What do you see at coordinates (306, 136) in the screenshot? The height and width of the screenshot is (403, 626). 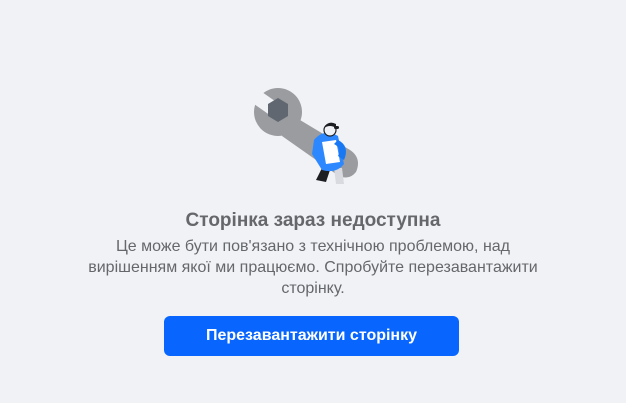 I see `wrench-worker-illustration` at bounding box center [306, 136].